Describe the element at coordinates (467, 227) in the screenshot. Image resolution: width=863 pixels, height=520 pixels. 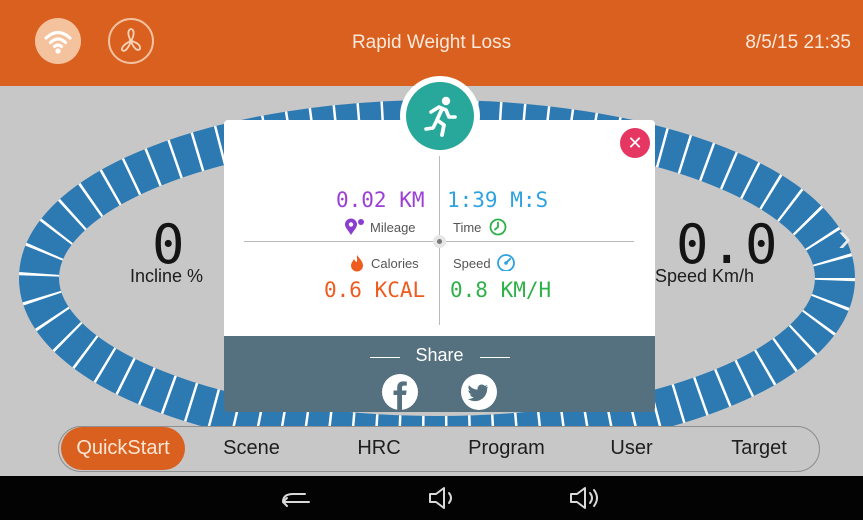
I see `time-label: Time` at that location.